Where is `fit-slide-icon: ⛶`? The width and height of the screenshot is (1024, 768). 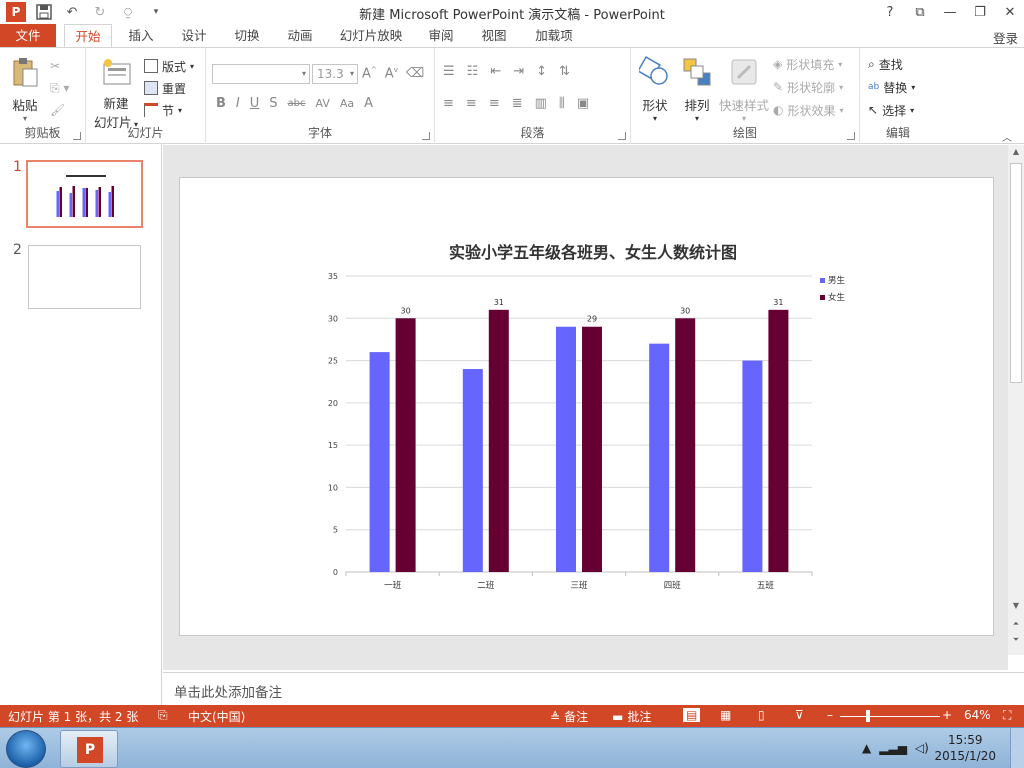 fit-slide-icon: ⛶ is located at coordinates (1007, 715).